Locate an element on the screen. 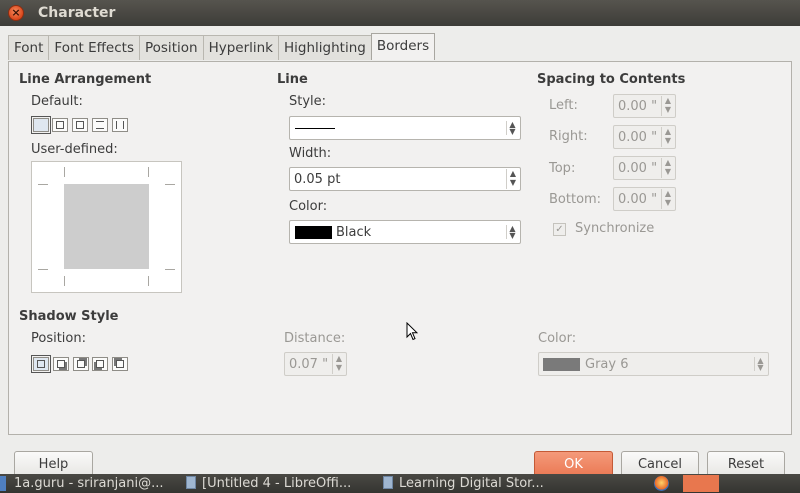 Image resolution: width=800 pixels, height=493 pixels. shadow-bottom-right-button is located at coordinates (61, 364).